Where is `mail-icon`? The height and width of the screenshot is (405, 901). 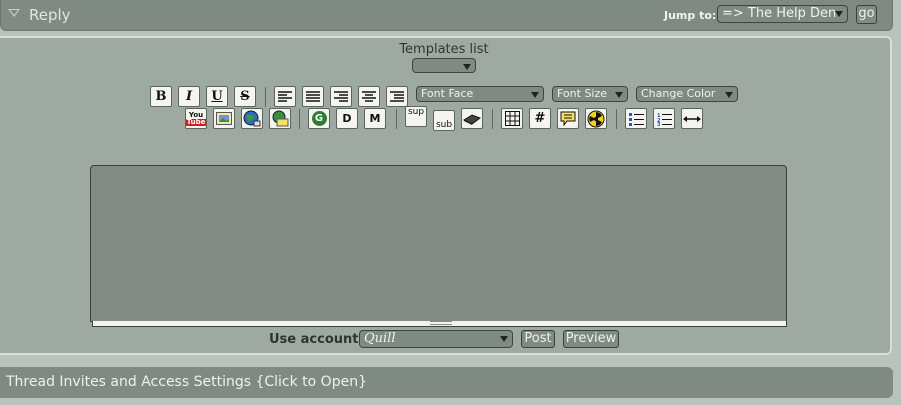
mail-icon is located at coordinates (280, 118).